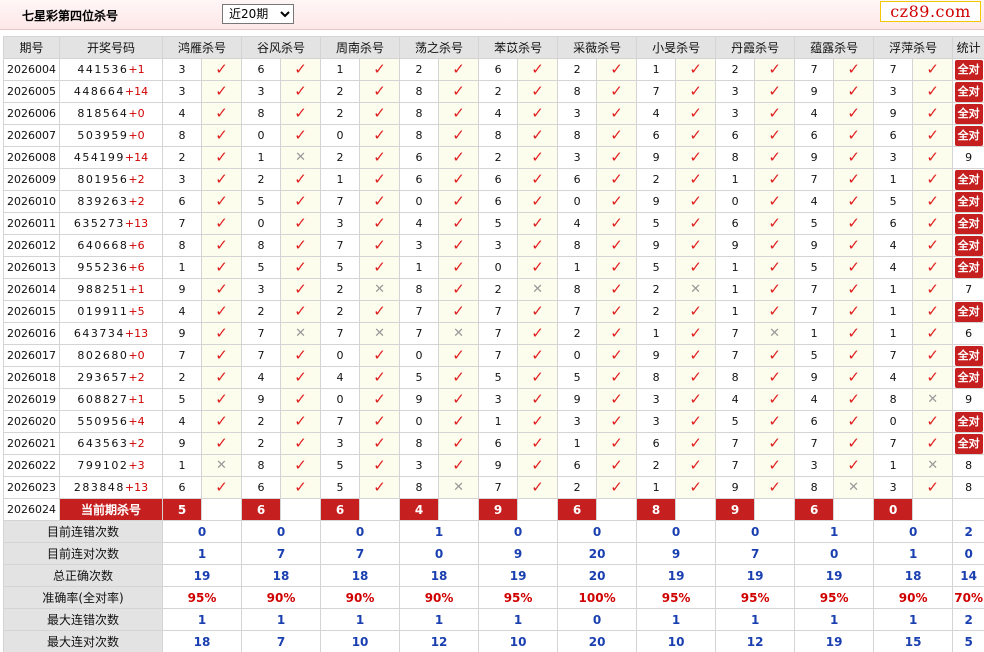  What do you see at coordinates (834, 597) in the screenshot?
I see `summary-value: 95%` at bounding box center [834, 597].